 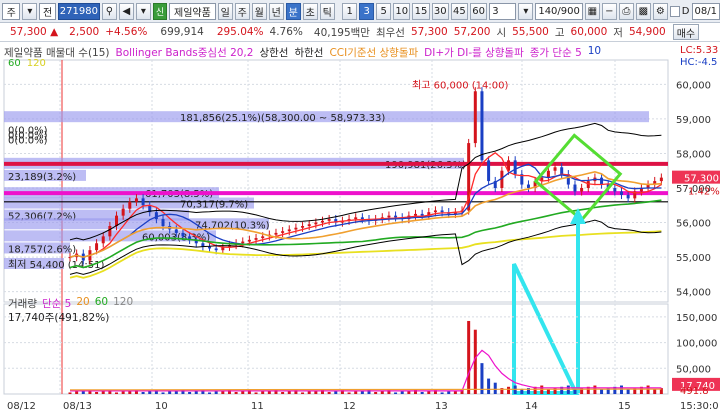 I want to click on print-icon: ⎙, so click(x=626, y=11).